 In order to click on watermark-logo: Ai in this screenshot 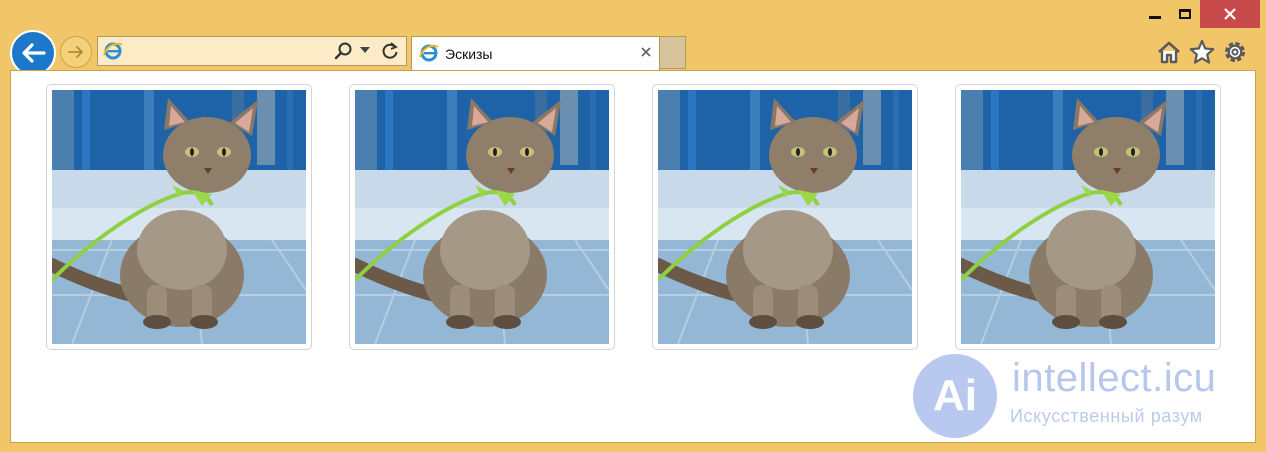, I will do `click(955, 396)`.